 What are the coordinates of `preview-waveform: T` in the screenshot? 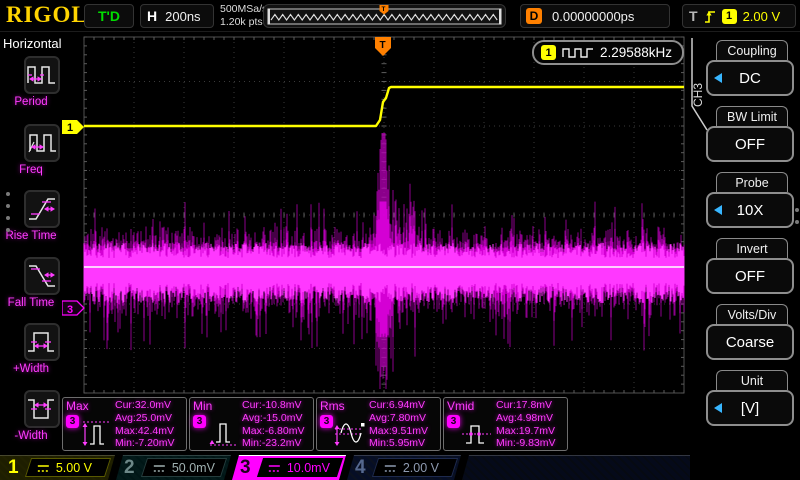 It's located at (384, 15).